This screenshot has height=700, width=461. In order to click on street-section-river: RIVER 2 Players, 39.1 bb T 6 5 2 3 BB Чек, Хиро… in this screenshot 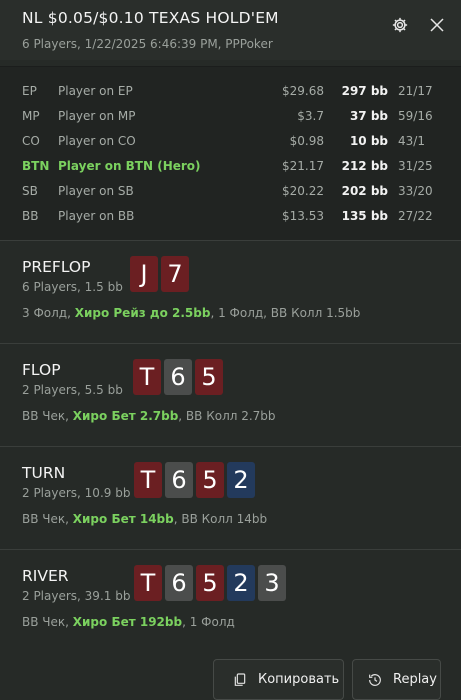, I will do `click(230, 600)`.